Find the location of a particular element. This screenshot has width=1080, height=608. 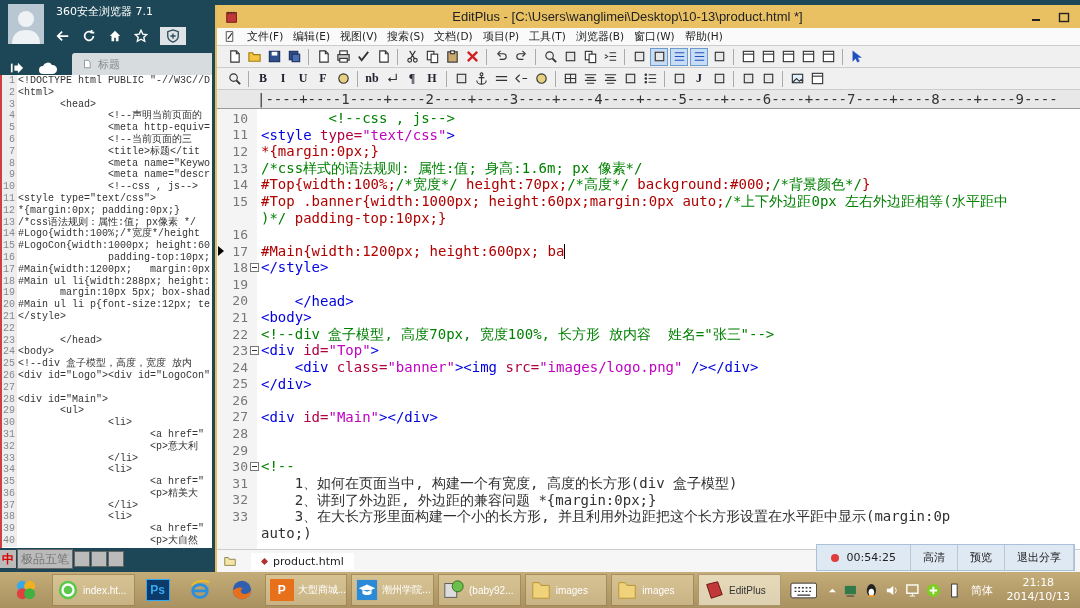

recorder-button: 退出分享 is located at coordinates (1039, 557).